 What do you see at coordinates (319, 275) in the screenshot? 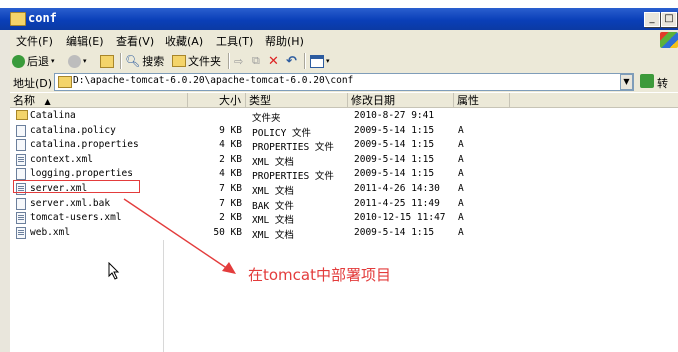
I see `annotation-text: 在tomcat中部署项目` at bounding box center [319, 275].